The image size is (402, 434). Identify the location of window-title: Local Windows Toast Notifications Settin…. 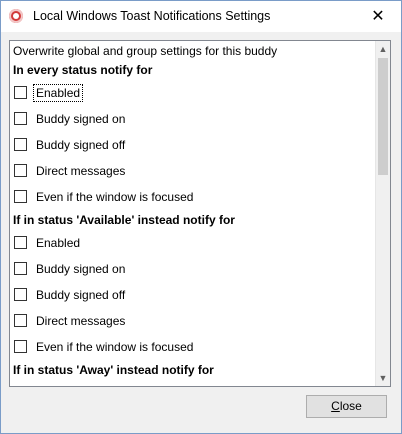
(152, 16).